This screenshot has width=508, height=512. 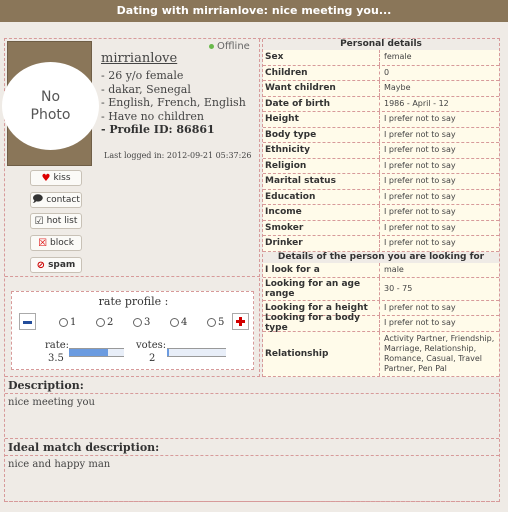 What do you see at coordinates (398, 57) in the screenshot?
I see `detail-value: female` at bounding box center [398, 57].